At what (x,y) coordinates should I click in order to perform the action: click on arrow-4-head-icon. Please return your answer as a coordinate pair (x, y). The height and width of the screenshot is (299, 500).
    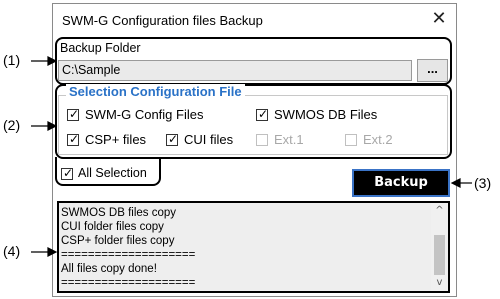
    Looking at the image, I should click on (52, 252).